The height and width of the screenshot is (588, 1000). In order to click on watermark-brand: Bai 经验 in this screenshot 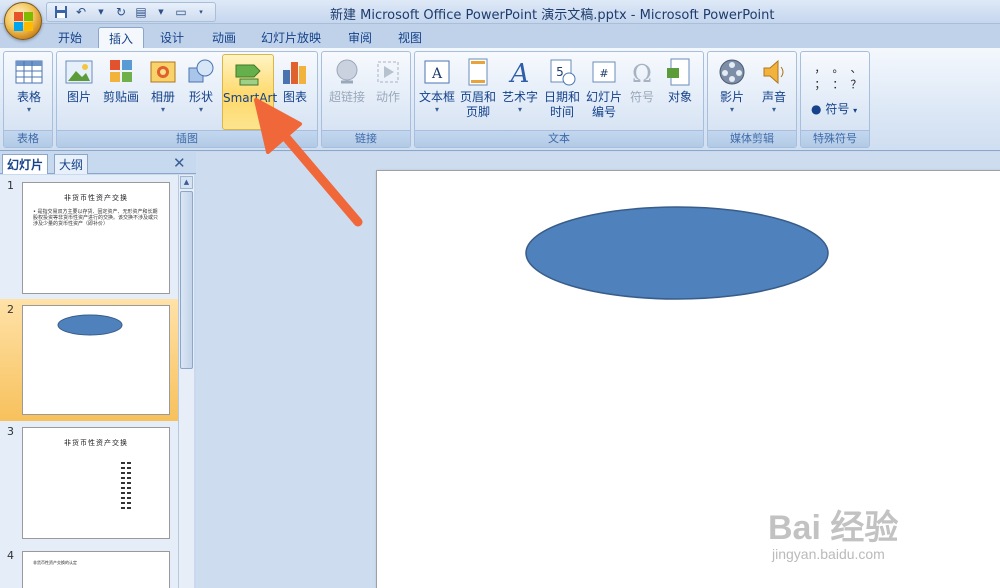, I will do `click(833, 528)`.